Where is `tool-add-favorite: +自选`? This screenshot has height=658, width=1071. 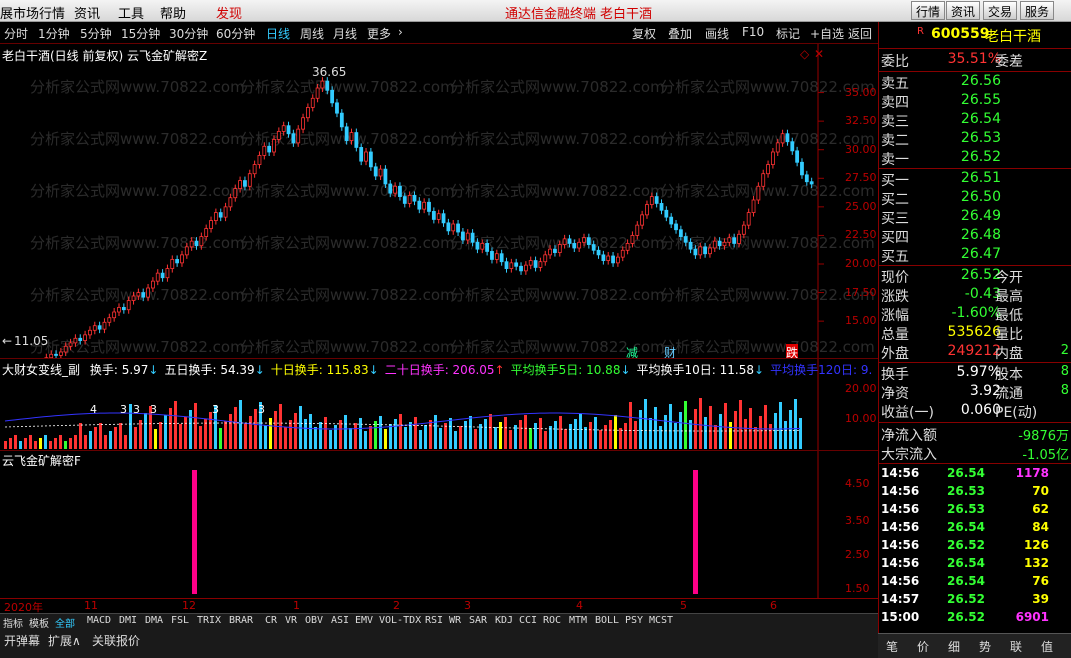
tool-add-favorite: +自选 is located at coordinates (827, 33).